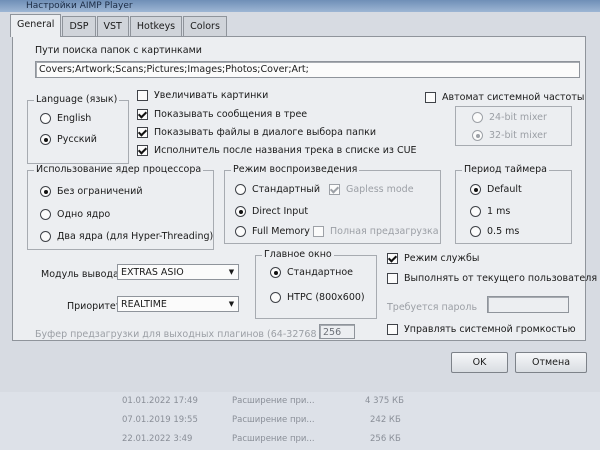 The height and width of the screenshot is (450, 600). Describe the element at coordinates (119, 169) in the screenshot. I see `cpu-cores-group-title: Использование ядер процессора` at that location.